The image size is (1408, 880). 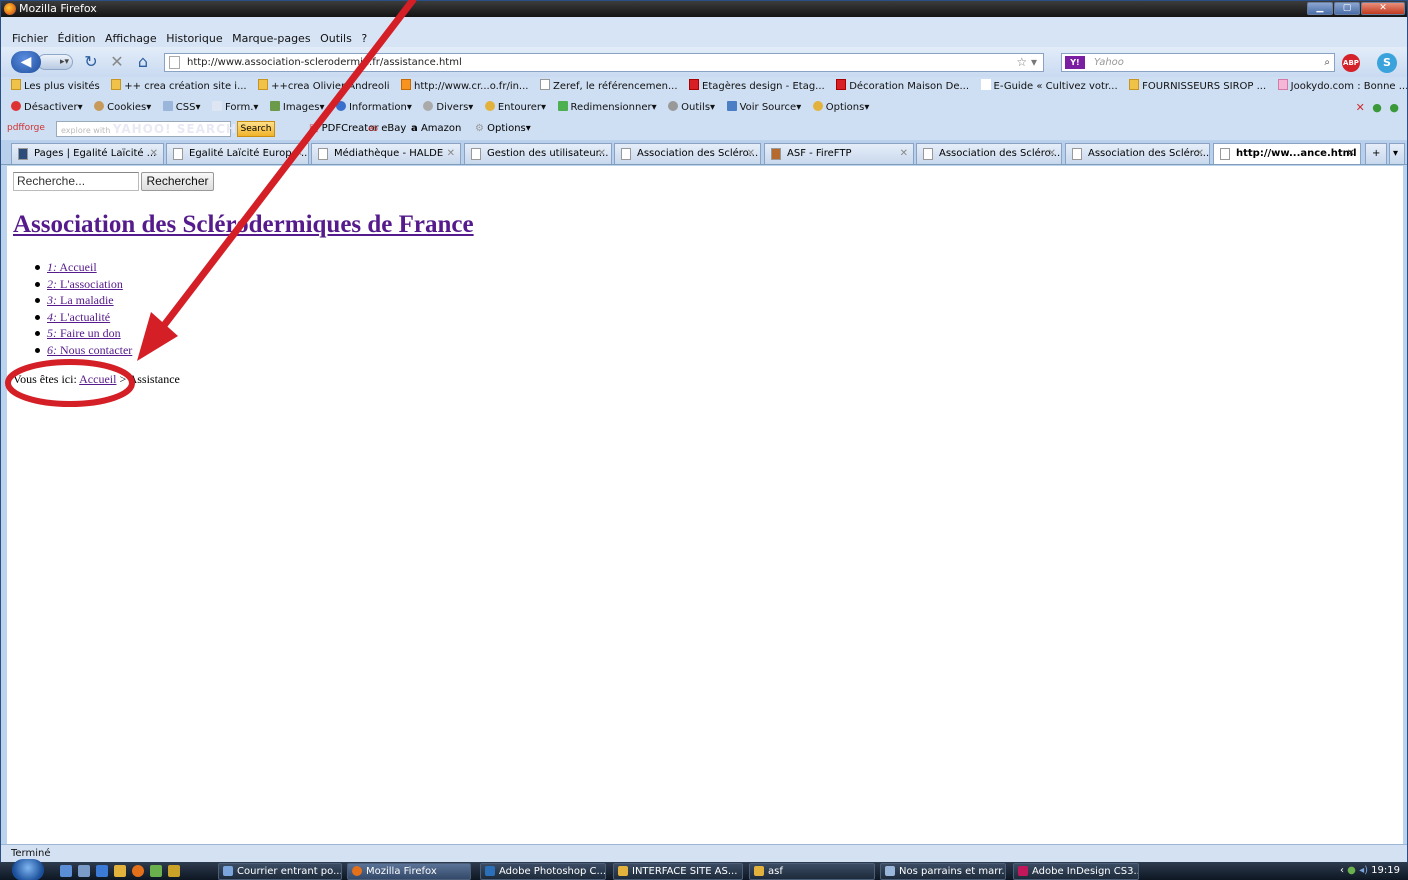 I want to click on dev-cookies-menu: Cookies▾, so click(x=122, y=107).